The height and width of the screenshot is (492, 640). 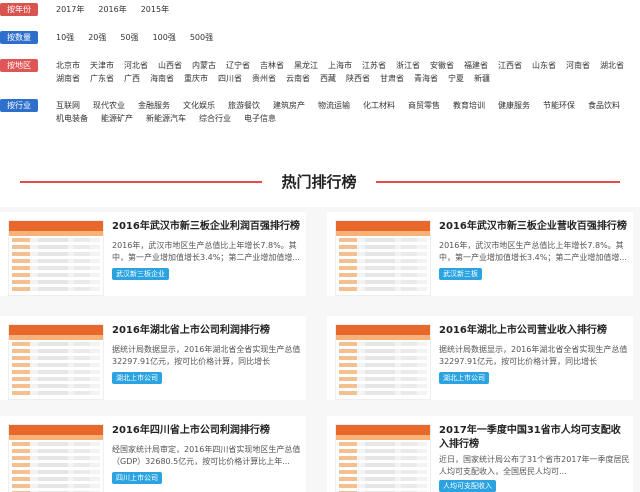 What do you see at coordinates (196, 78) in the screenshot?
I see `filter-option: 重庆市` at bounding box center [196, 78].